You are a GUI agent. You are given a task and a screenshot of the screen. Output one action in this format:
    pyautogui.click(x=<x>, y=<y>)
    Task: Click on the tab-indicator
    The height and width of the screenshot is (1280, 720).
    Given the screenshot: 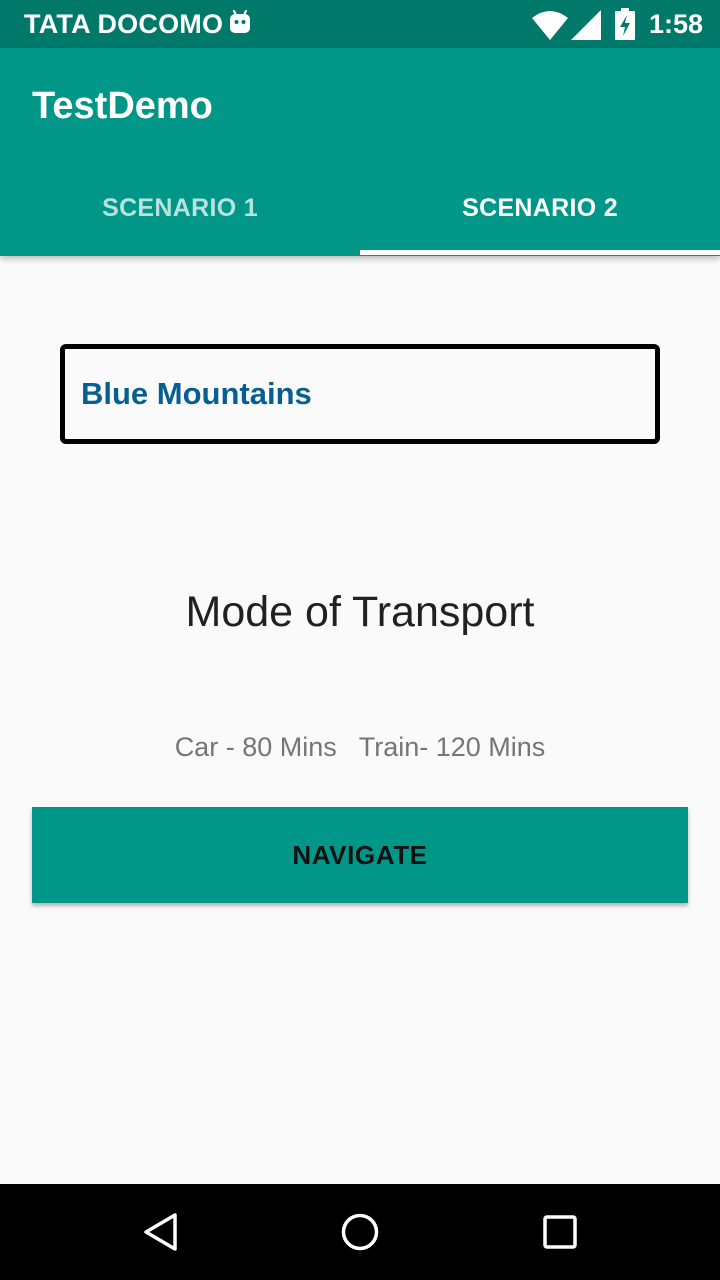 What is the action you would take?
    pyautogui.click(x=540, y=252)
    